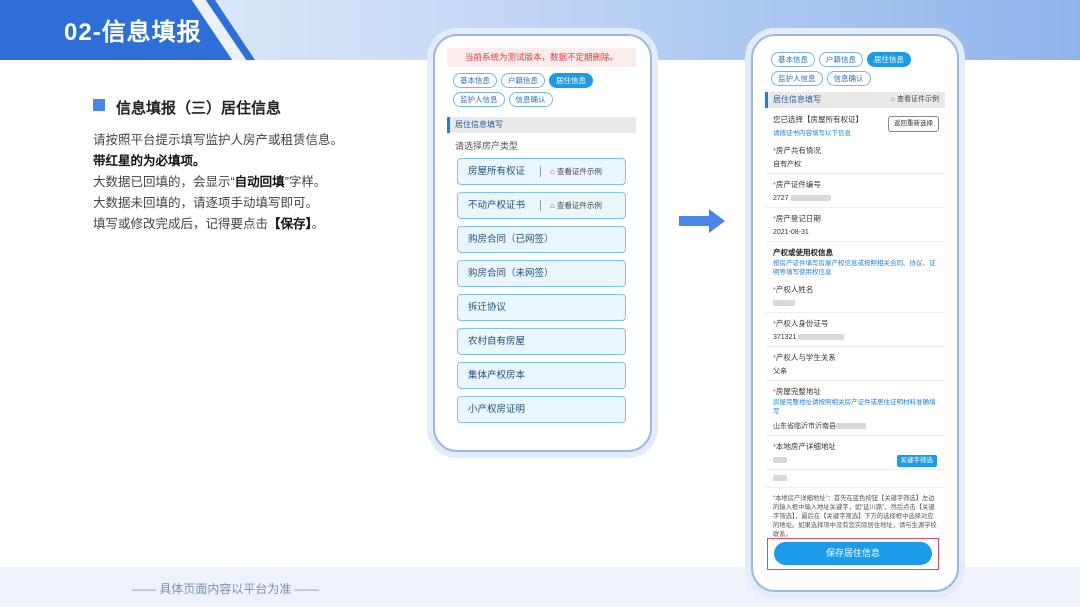 Image resolution: width=1080 pixels, height=607 pixels. I want to click on selected-type-row: 您已选择【房屋所有权证】 请按证书内容填写以下信息 返回重新选择, so click(855, 124).